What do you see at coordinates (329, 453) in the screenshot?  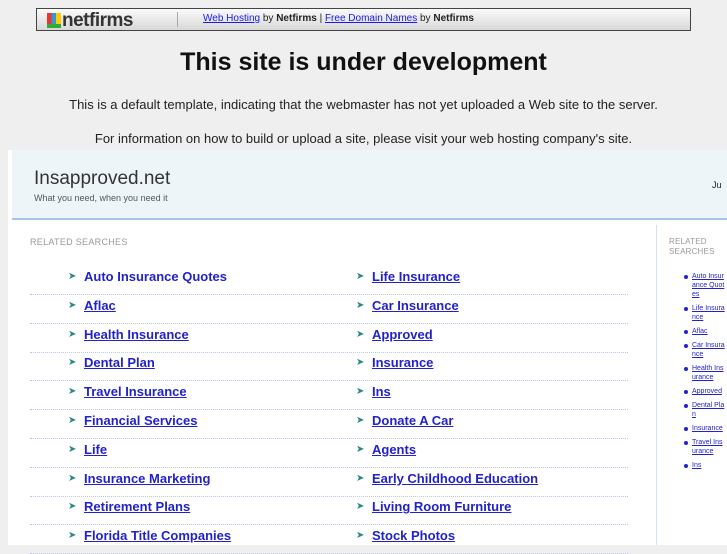 I see `table-row: ➤ Life ➤ Agents` at bounding box center [329, 453].